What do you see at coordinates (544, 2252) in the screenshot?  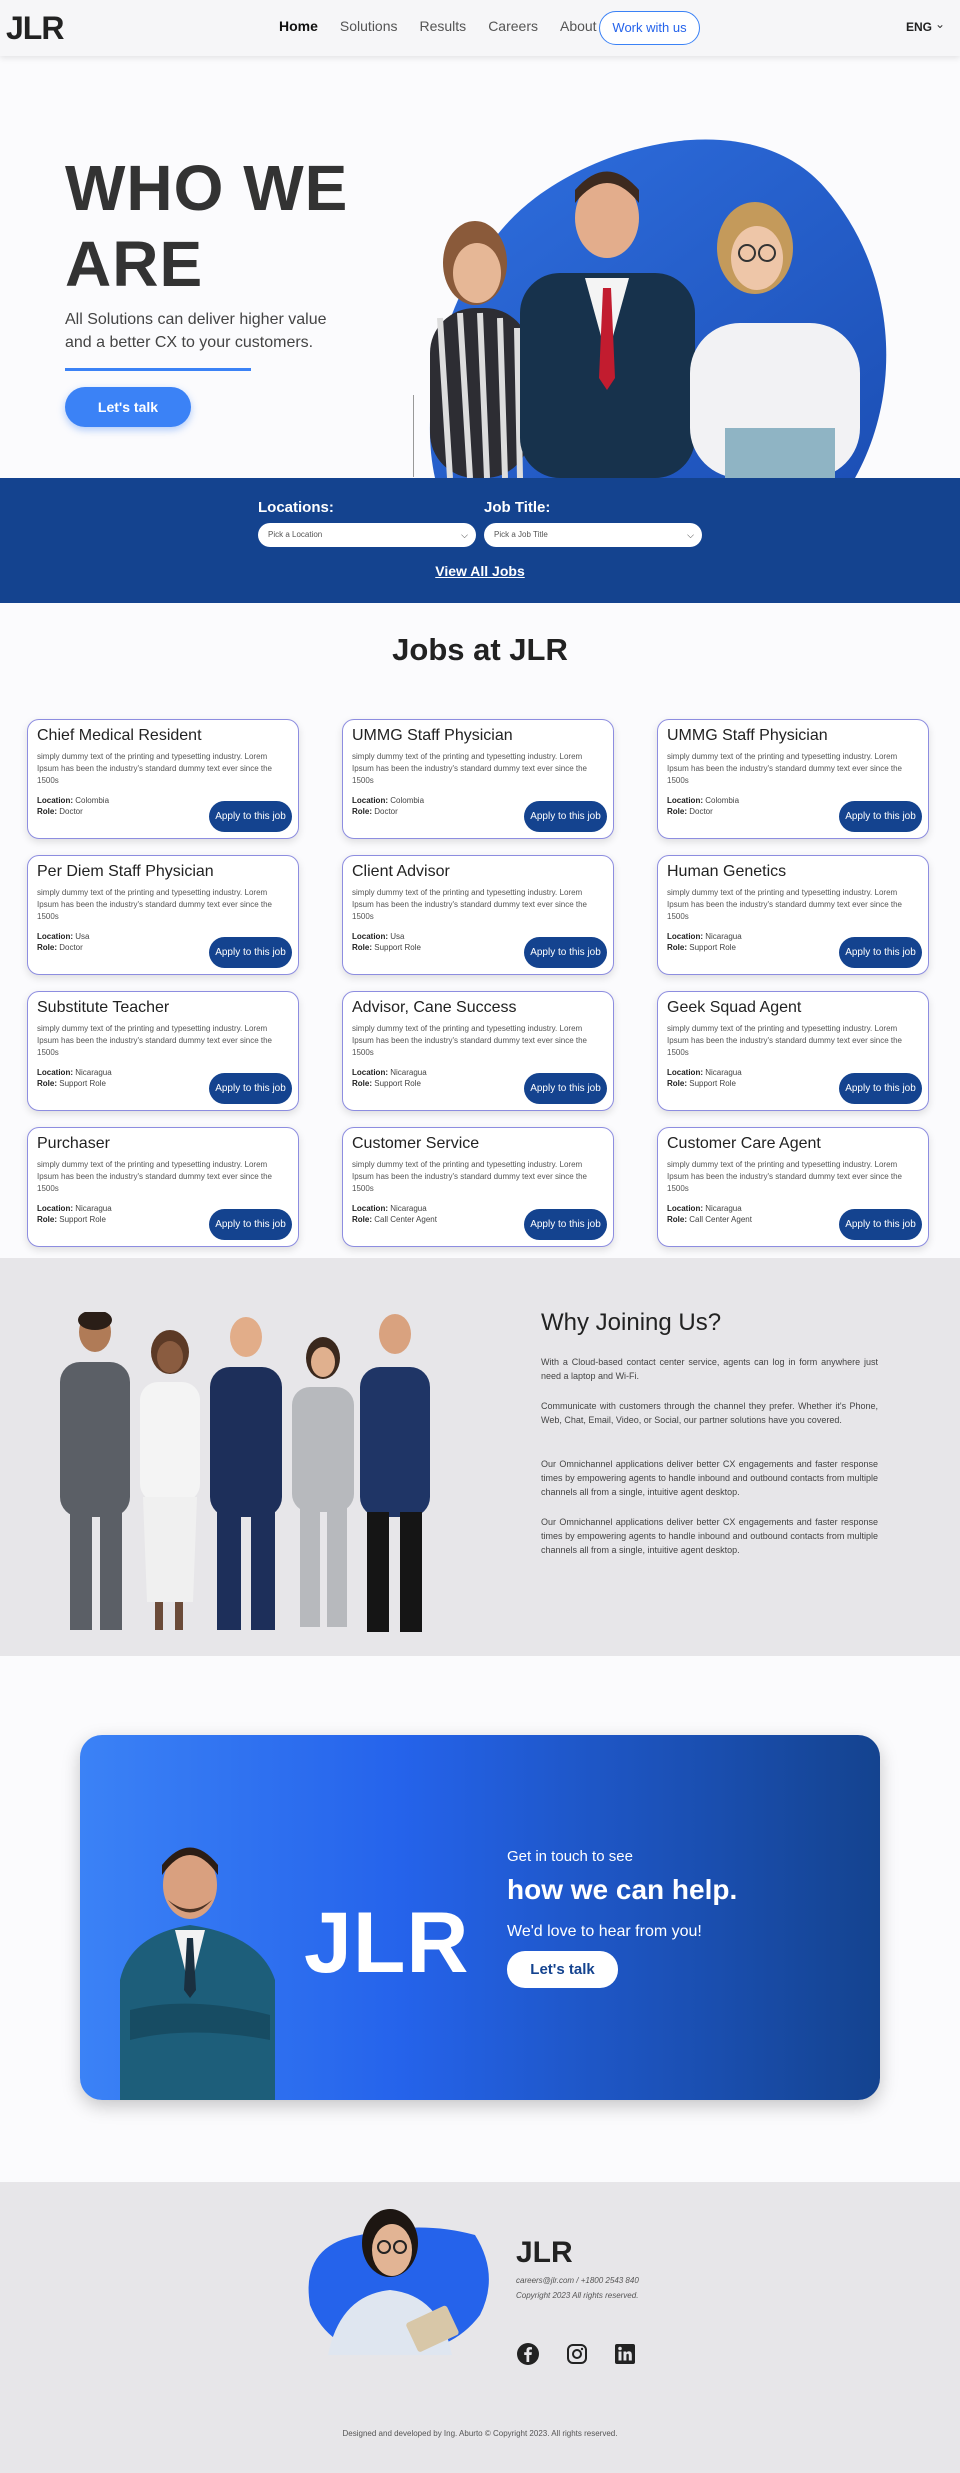 I see `footer-logo: JLR` at bounding box center [544, 2252].